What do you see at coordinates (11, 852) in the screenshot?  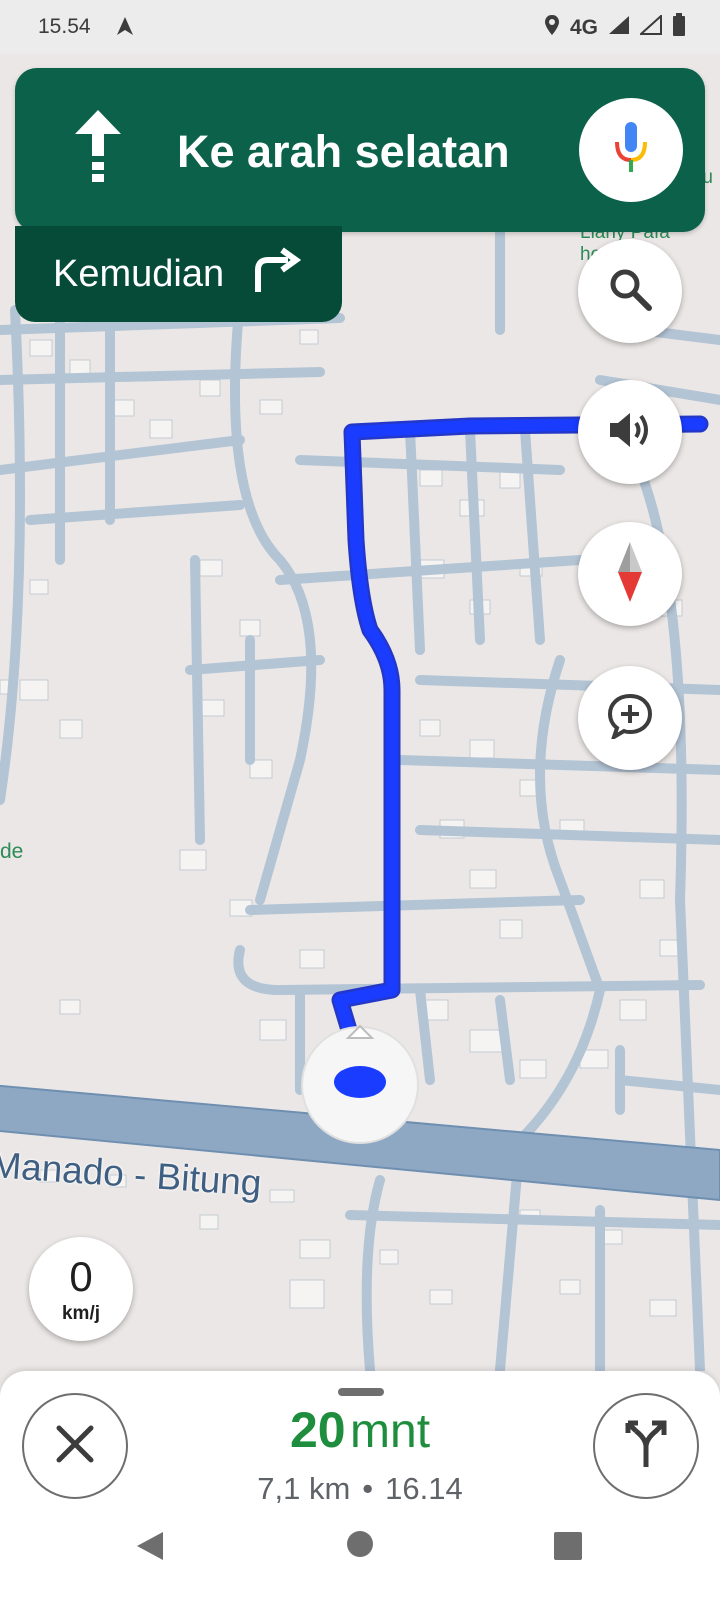 I see `side-place-label: de` at bounding box center [11, 852].